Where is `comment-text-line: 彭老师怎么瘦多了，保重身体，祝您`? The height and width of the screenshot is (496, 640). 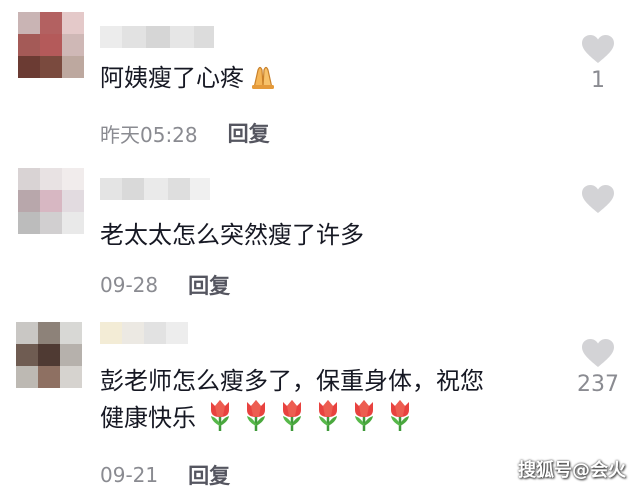
comment-text-line: 彭老师怎么瘦多了，保重身体，祝您 is located at coordinates (292, 381).